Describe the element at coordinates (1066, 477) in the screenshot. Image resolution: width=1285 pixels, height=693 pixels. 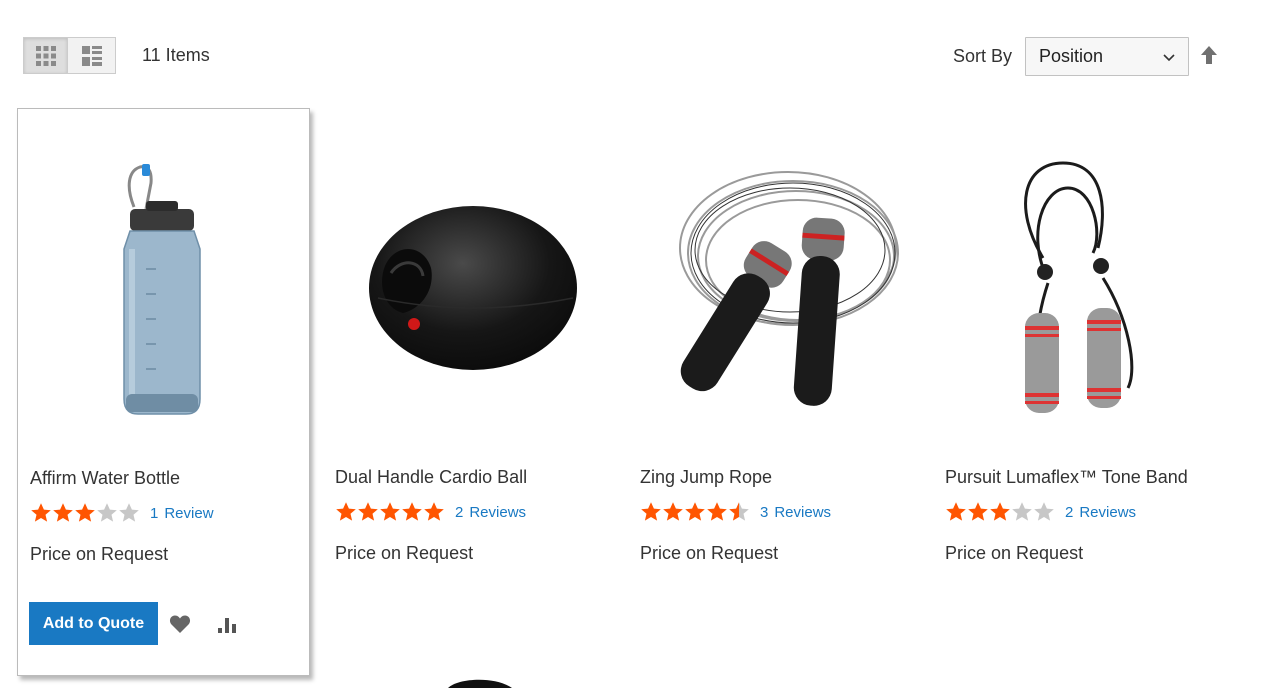
I see `product-name: Pursuit Lumaflex™ Tone Band` at that location.